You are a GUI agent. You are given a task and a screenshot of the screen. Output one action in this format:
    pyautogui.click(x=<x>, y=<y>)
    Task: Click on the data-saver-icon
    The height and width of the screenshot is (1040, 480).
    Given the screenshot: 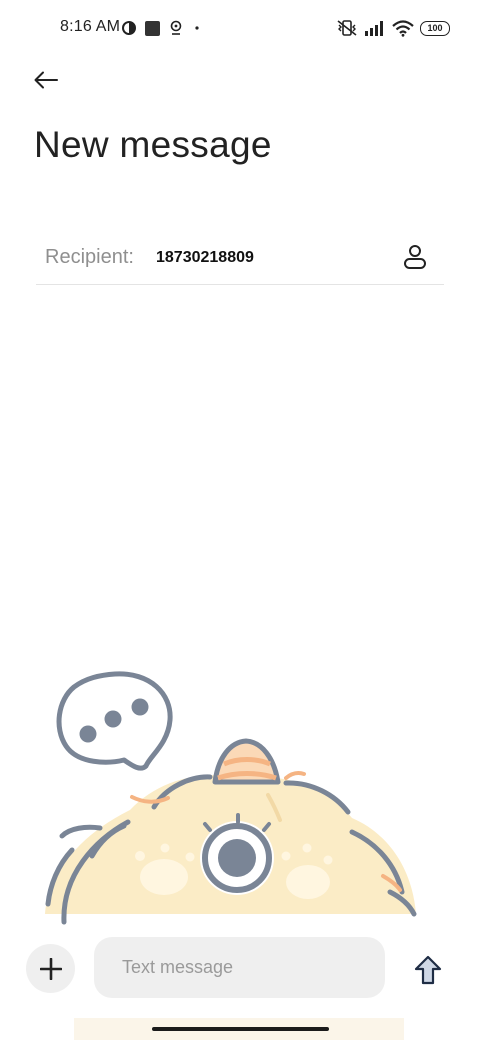 What is the action you would take?
    pyautogui.click(x=129, y=28)
    